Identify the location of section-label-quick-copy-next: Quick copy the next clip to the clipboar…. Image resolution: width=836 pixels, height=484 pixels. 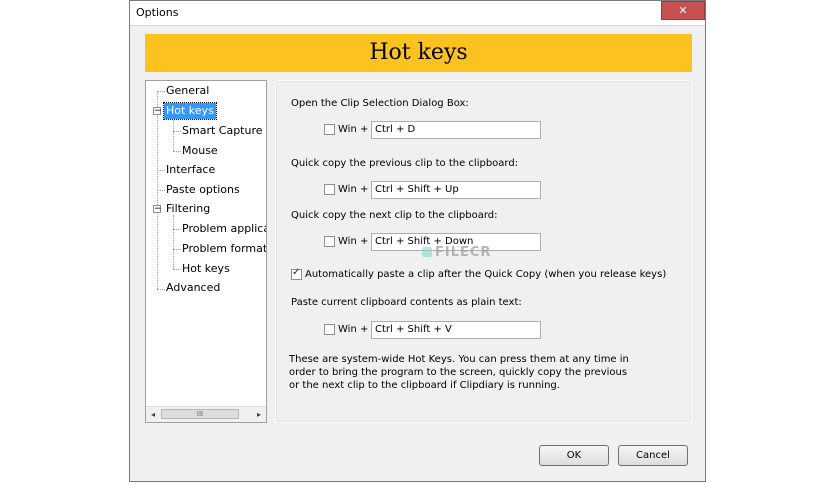
(394, 215).